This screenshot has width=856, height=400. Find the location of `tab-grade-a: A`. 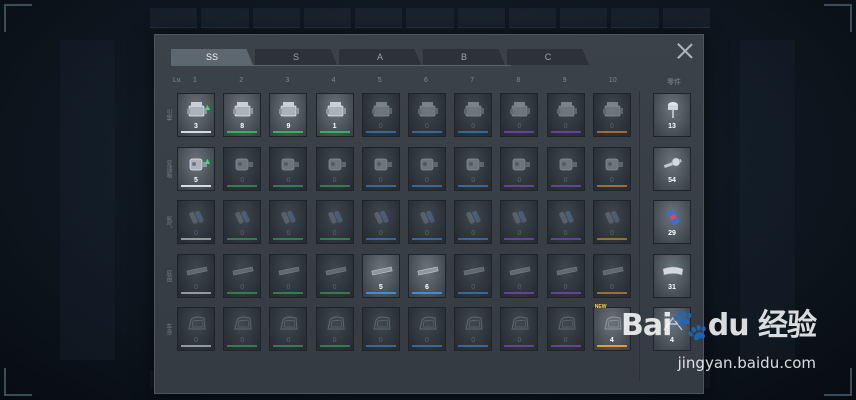

tab-grade-a: A is located at coordinates (380, 57).